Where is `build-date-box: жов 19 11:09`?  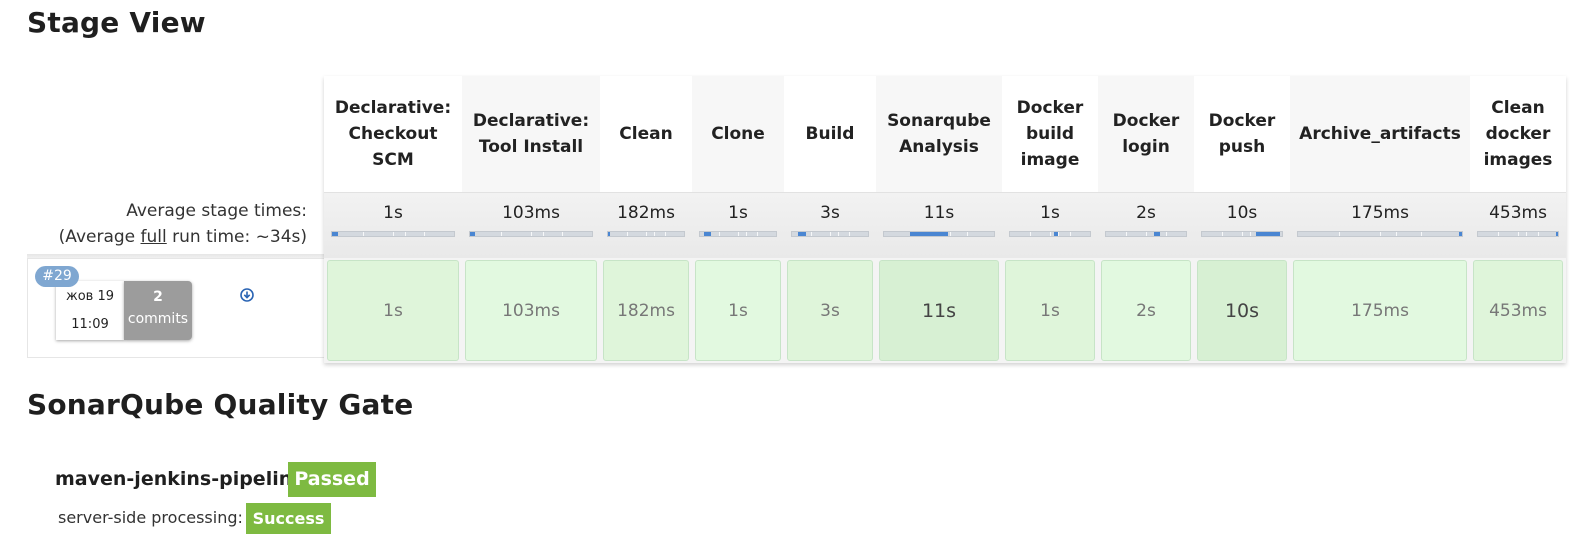
build-date-box: жов 19 11:09 is located at coordinates (90, 310).